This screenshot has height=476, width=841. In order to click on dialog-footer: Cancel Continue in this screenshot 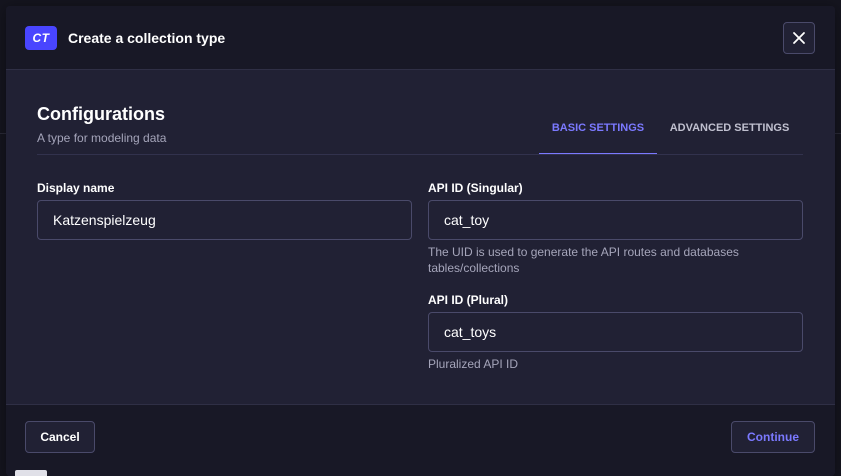, I will do `click(420, 440)`.